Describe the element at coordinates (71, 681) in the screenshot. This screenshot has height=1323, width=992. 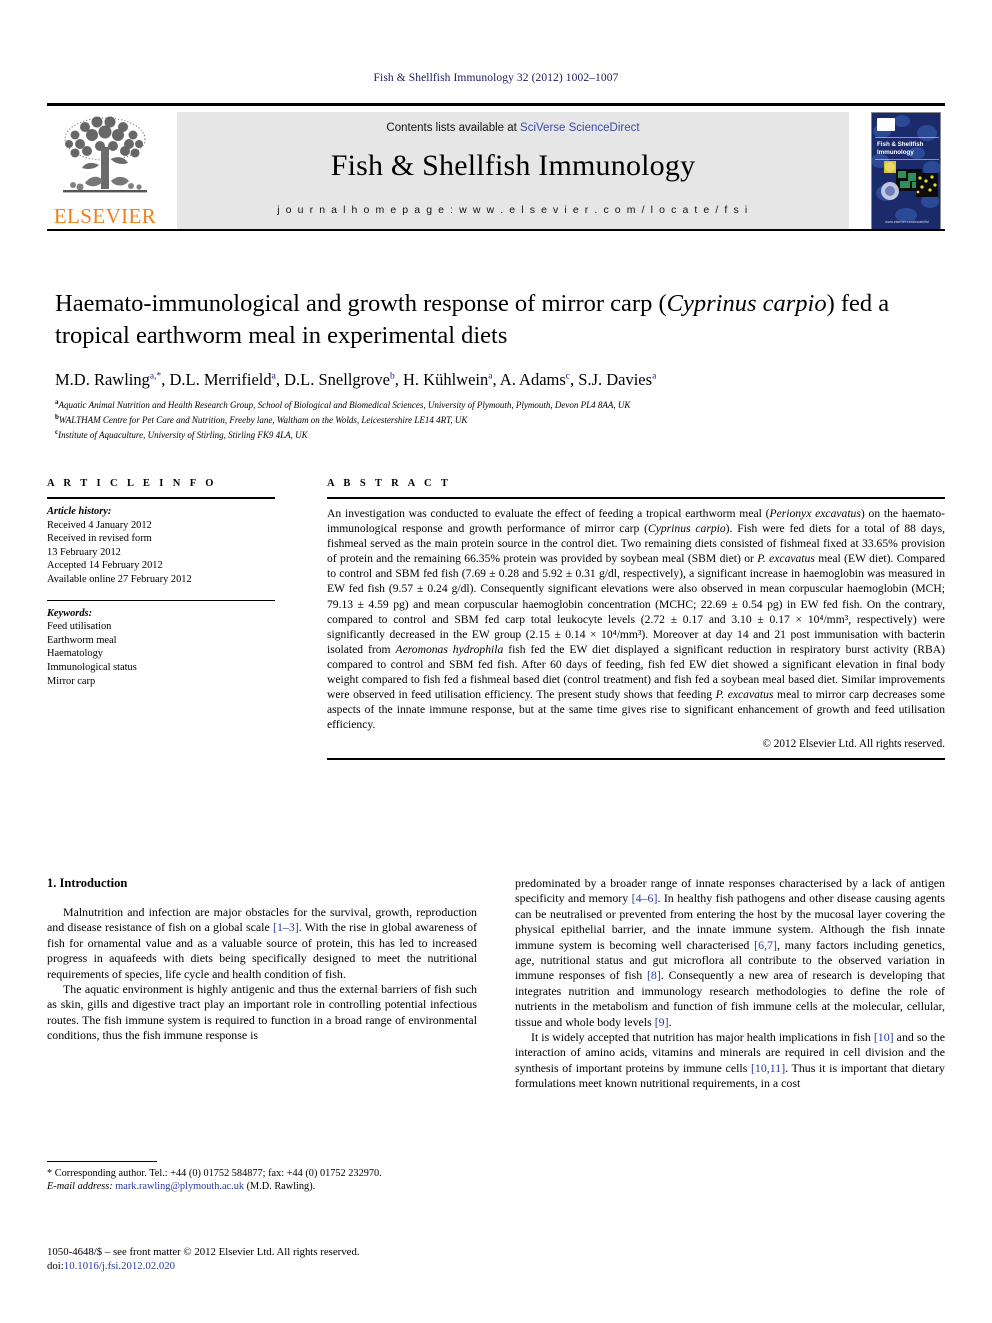
I see `keyword-item: Mirror carp` at that location.